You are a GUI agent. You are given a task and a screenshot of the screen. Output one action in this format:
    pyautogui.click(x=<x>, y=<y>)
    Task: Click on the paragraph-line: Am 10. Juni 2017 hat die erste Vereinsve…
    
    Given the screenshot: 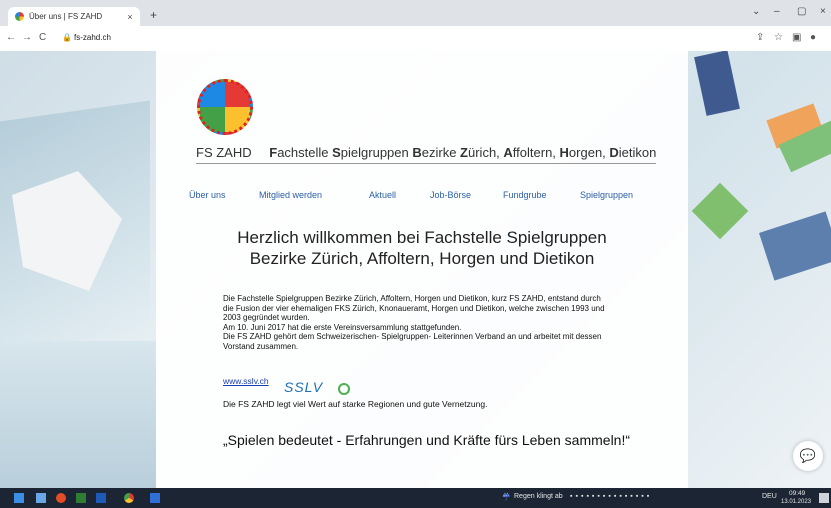 What is the action you would take?
    pyautogui.click(x=342, y=327)
    